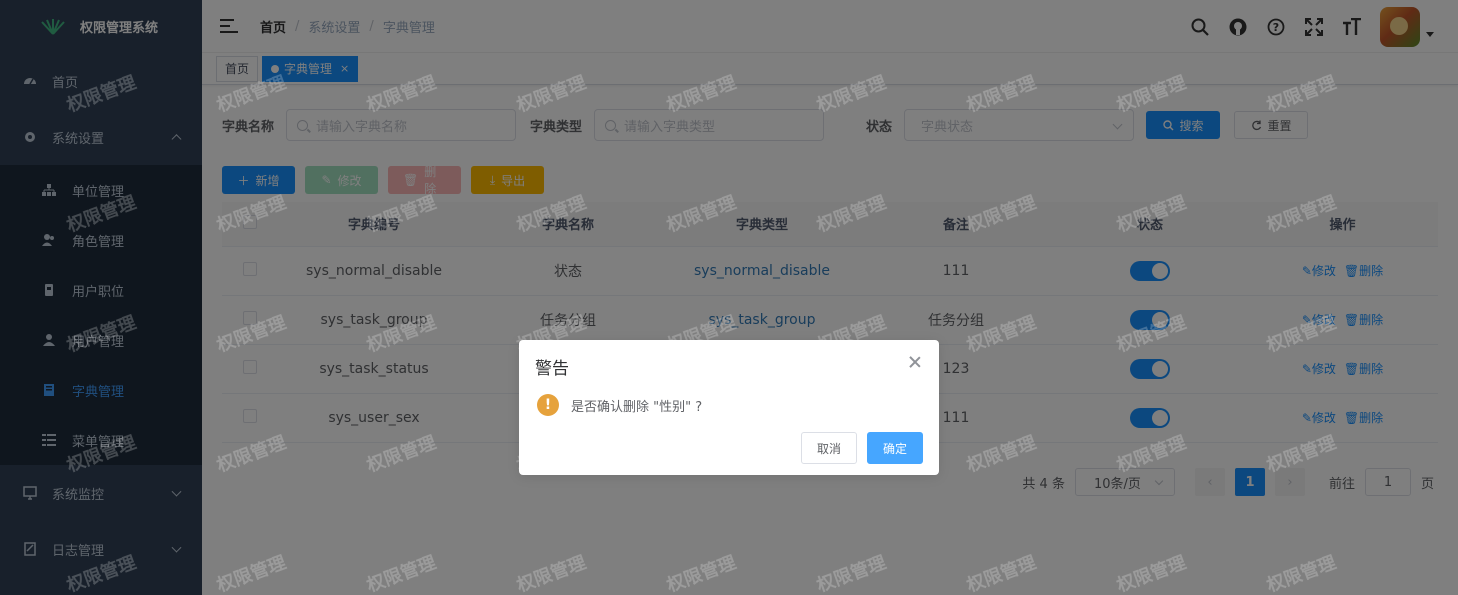  What do you see at coordinates (637, 407) in the screenshot?
I see `dialog-message: 是否确认删除 "性别" ?` at bounding box center [637, 407].